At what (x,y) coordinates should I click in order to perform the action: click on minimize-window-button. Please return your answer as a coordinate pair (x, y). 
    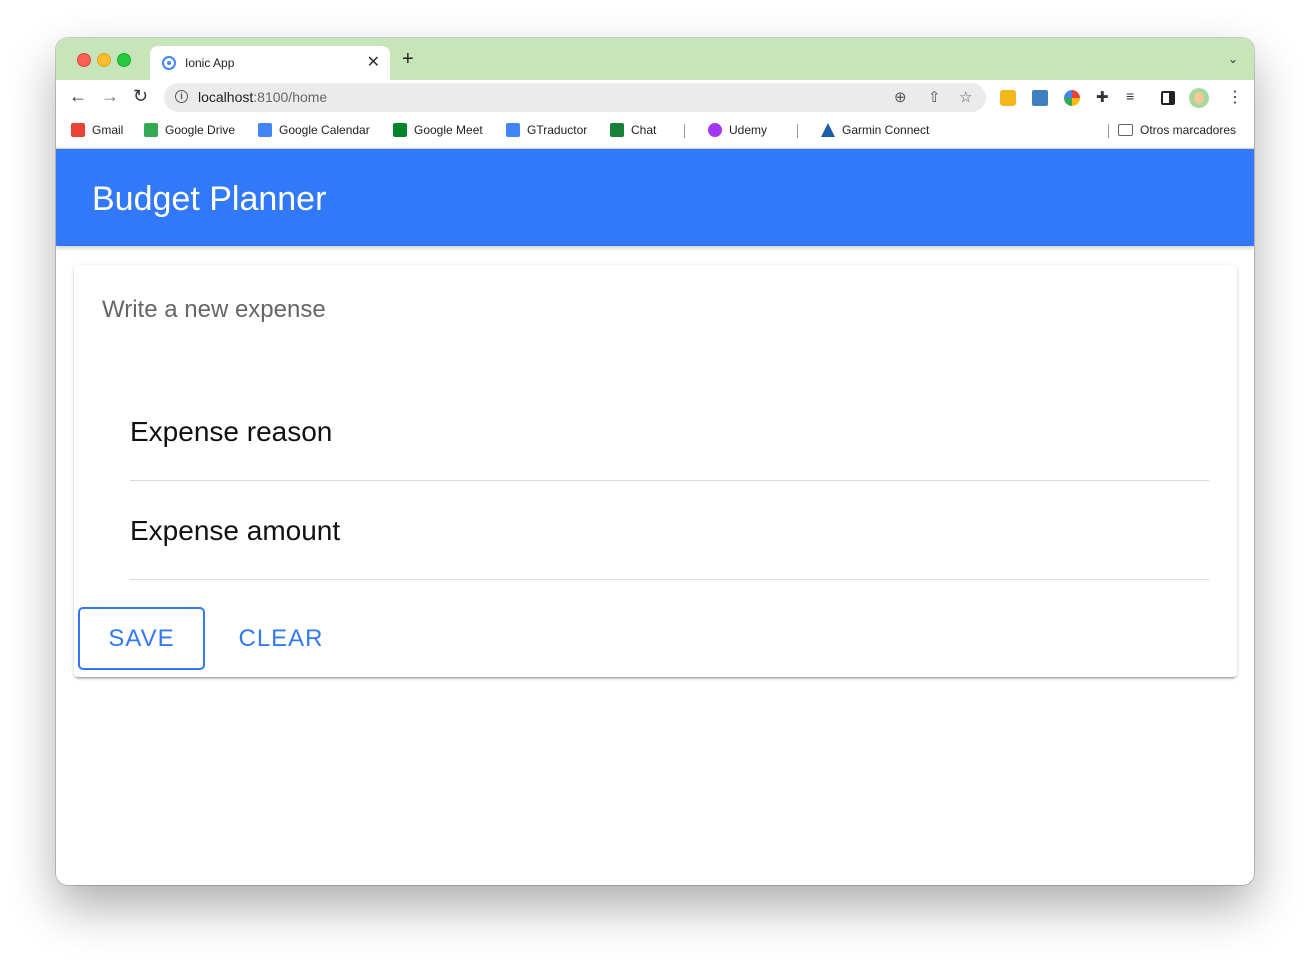
    Looking at the image, I should click on (104, 60).